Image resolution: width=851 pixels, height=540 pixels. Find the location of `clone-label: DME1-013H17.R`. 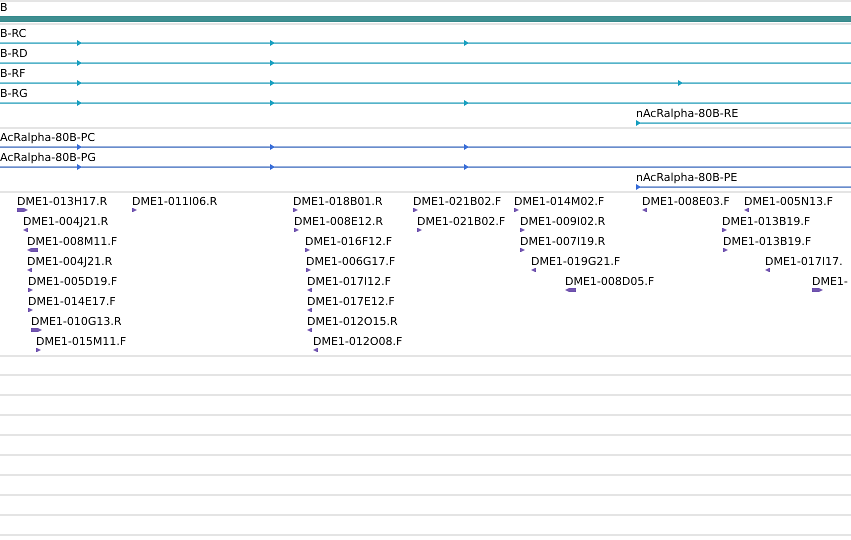

clone-label: DME1-013H17.R is located at coordinates (62, 201).